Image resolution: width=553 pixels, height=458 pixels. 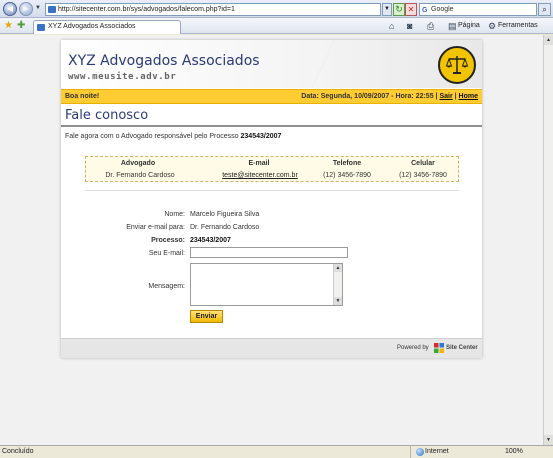 I want to click on greeting-text: Boa noite!, so click(x=82, y=96).